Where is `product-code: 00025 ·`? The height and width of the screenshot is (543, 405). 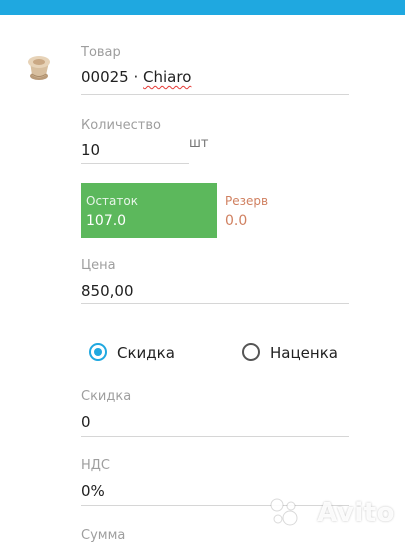
product-code: 00025 · is located at coordinates (112, 77).